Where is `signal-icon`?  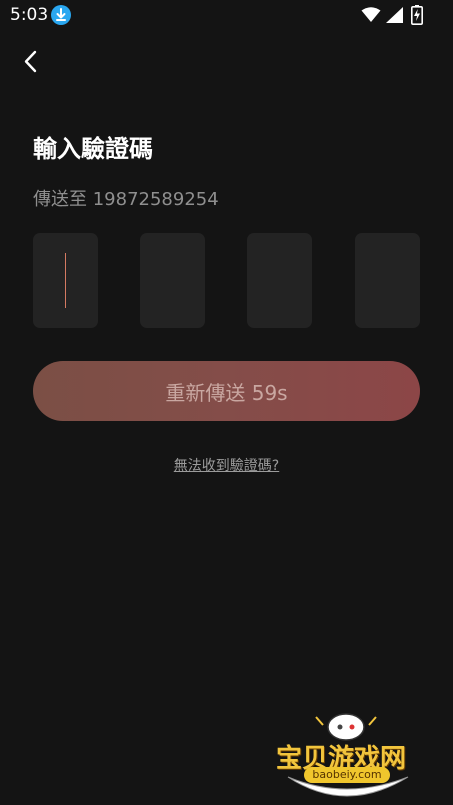 signal-icon is located at coordinates (395, 17).